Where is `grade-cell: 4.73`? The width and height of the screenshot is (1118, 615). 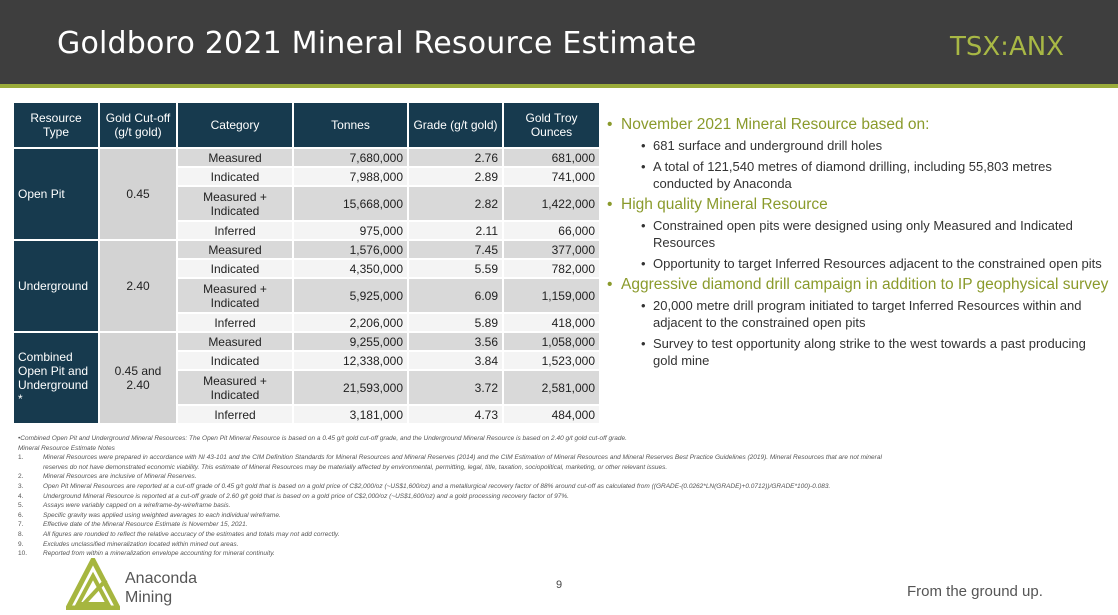
grade-cell: 4.73 is located at coordinates (455, 414).